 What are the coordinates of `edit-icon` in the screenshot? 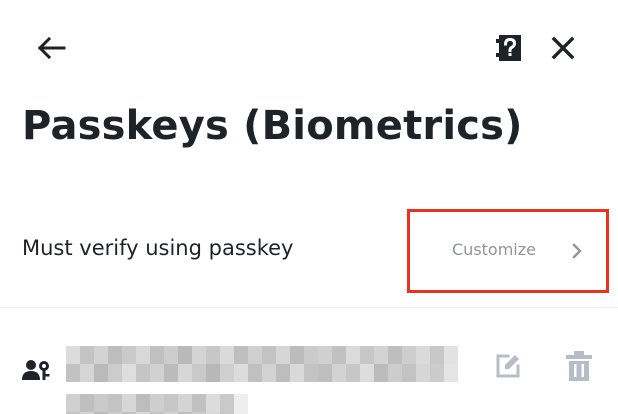 It's located at (508, 366).